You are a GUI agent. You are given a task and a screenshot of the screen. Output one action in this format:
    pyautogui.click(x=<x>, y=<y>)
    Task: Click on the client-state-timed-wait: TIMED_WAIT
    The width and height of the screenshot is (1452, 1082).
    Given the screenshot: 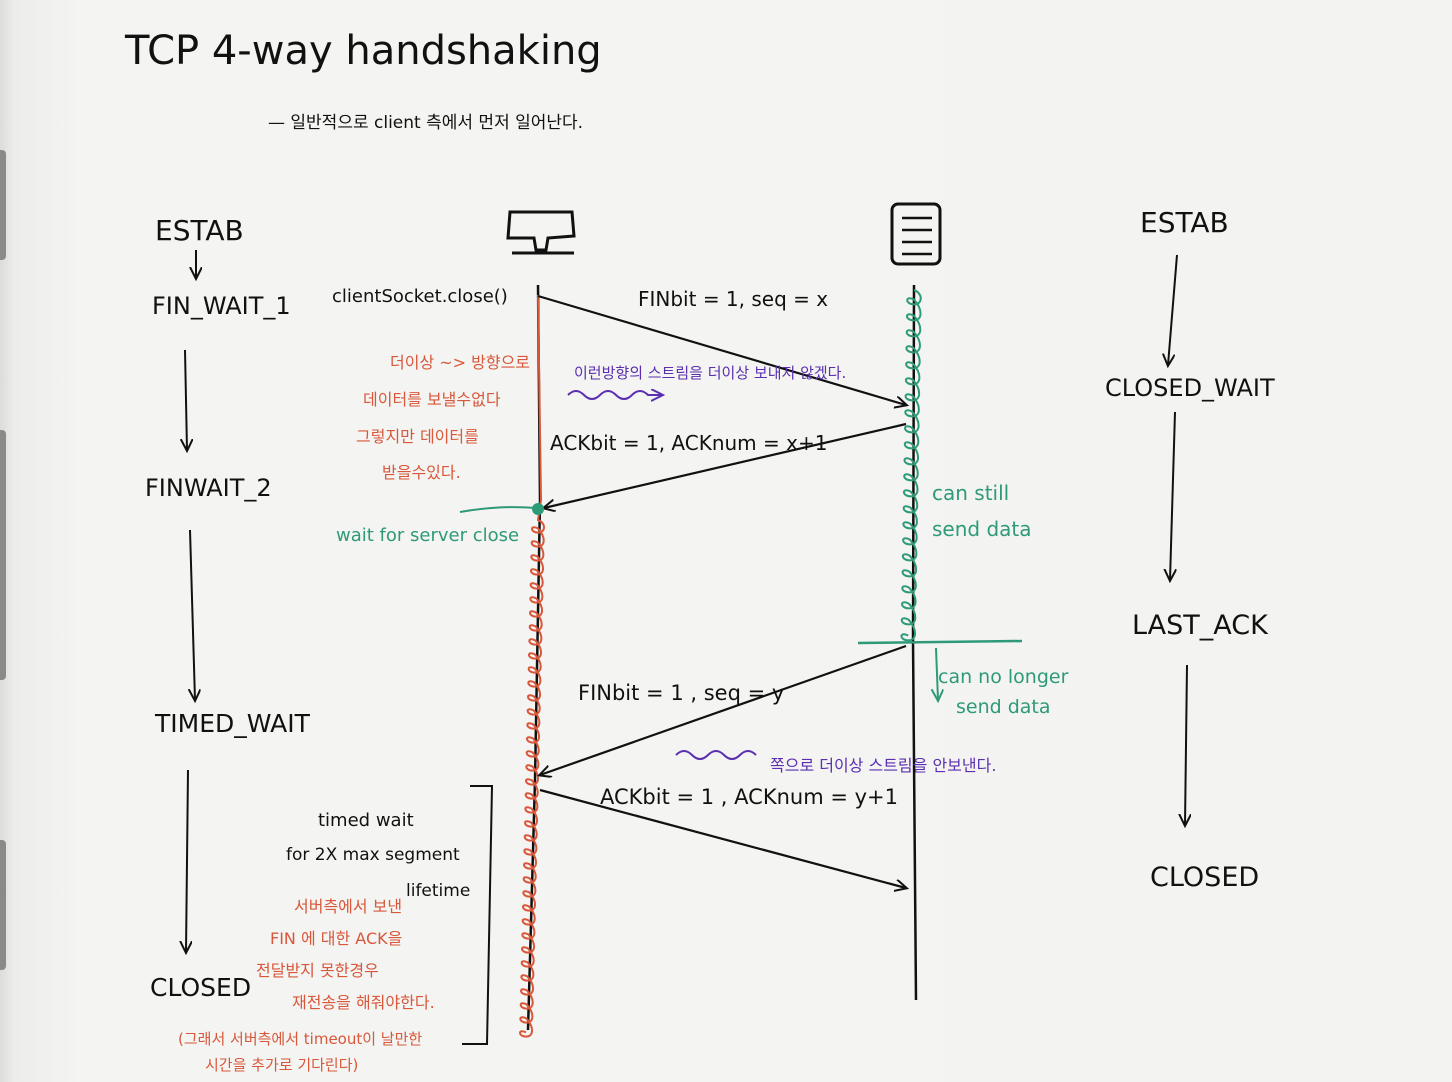 What is the action you would take?
    pyautogui.click(x=232, y=723)
    